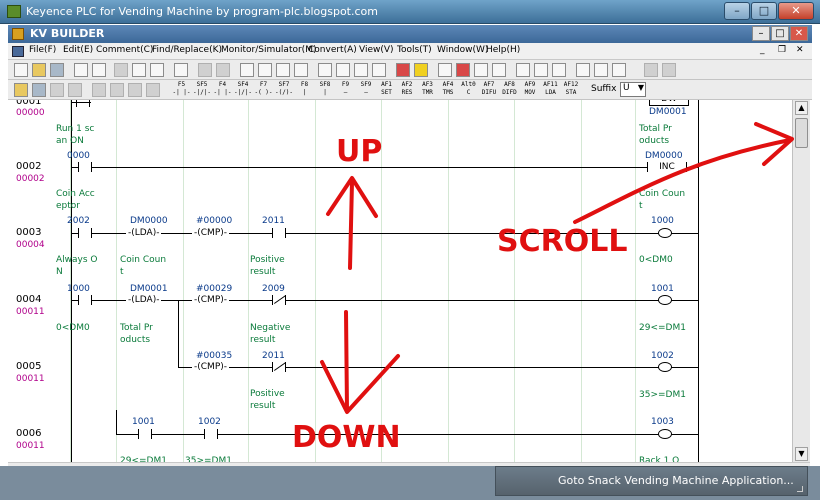  Describe the element at coordinates (351, 225) in the screenshot. I see `up-arrow-shaft` at that location.